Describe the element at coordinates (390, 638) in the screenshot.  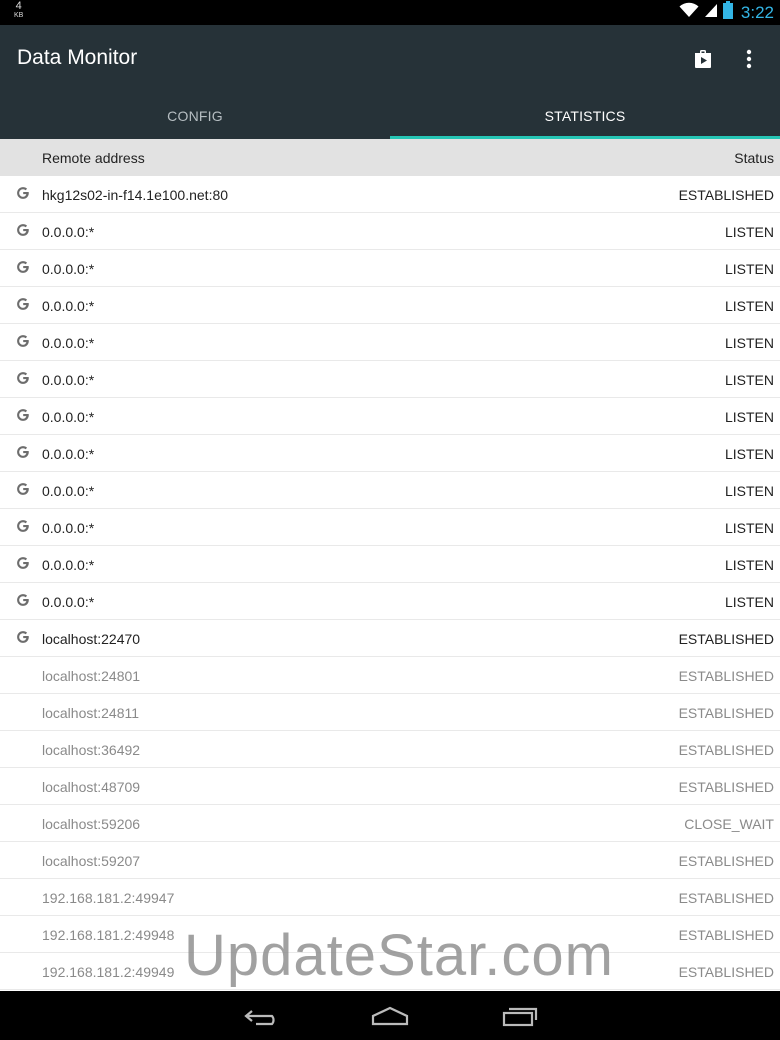
I see `table-row: localhost:22470 ESTABLISHED` at that location.